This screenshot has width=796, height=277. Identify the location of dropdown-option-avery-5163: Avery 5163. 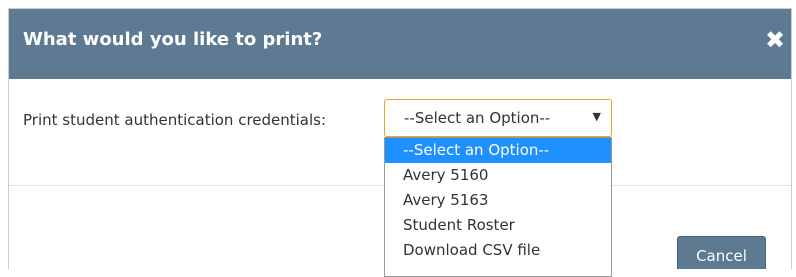
(498, 200).